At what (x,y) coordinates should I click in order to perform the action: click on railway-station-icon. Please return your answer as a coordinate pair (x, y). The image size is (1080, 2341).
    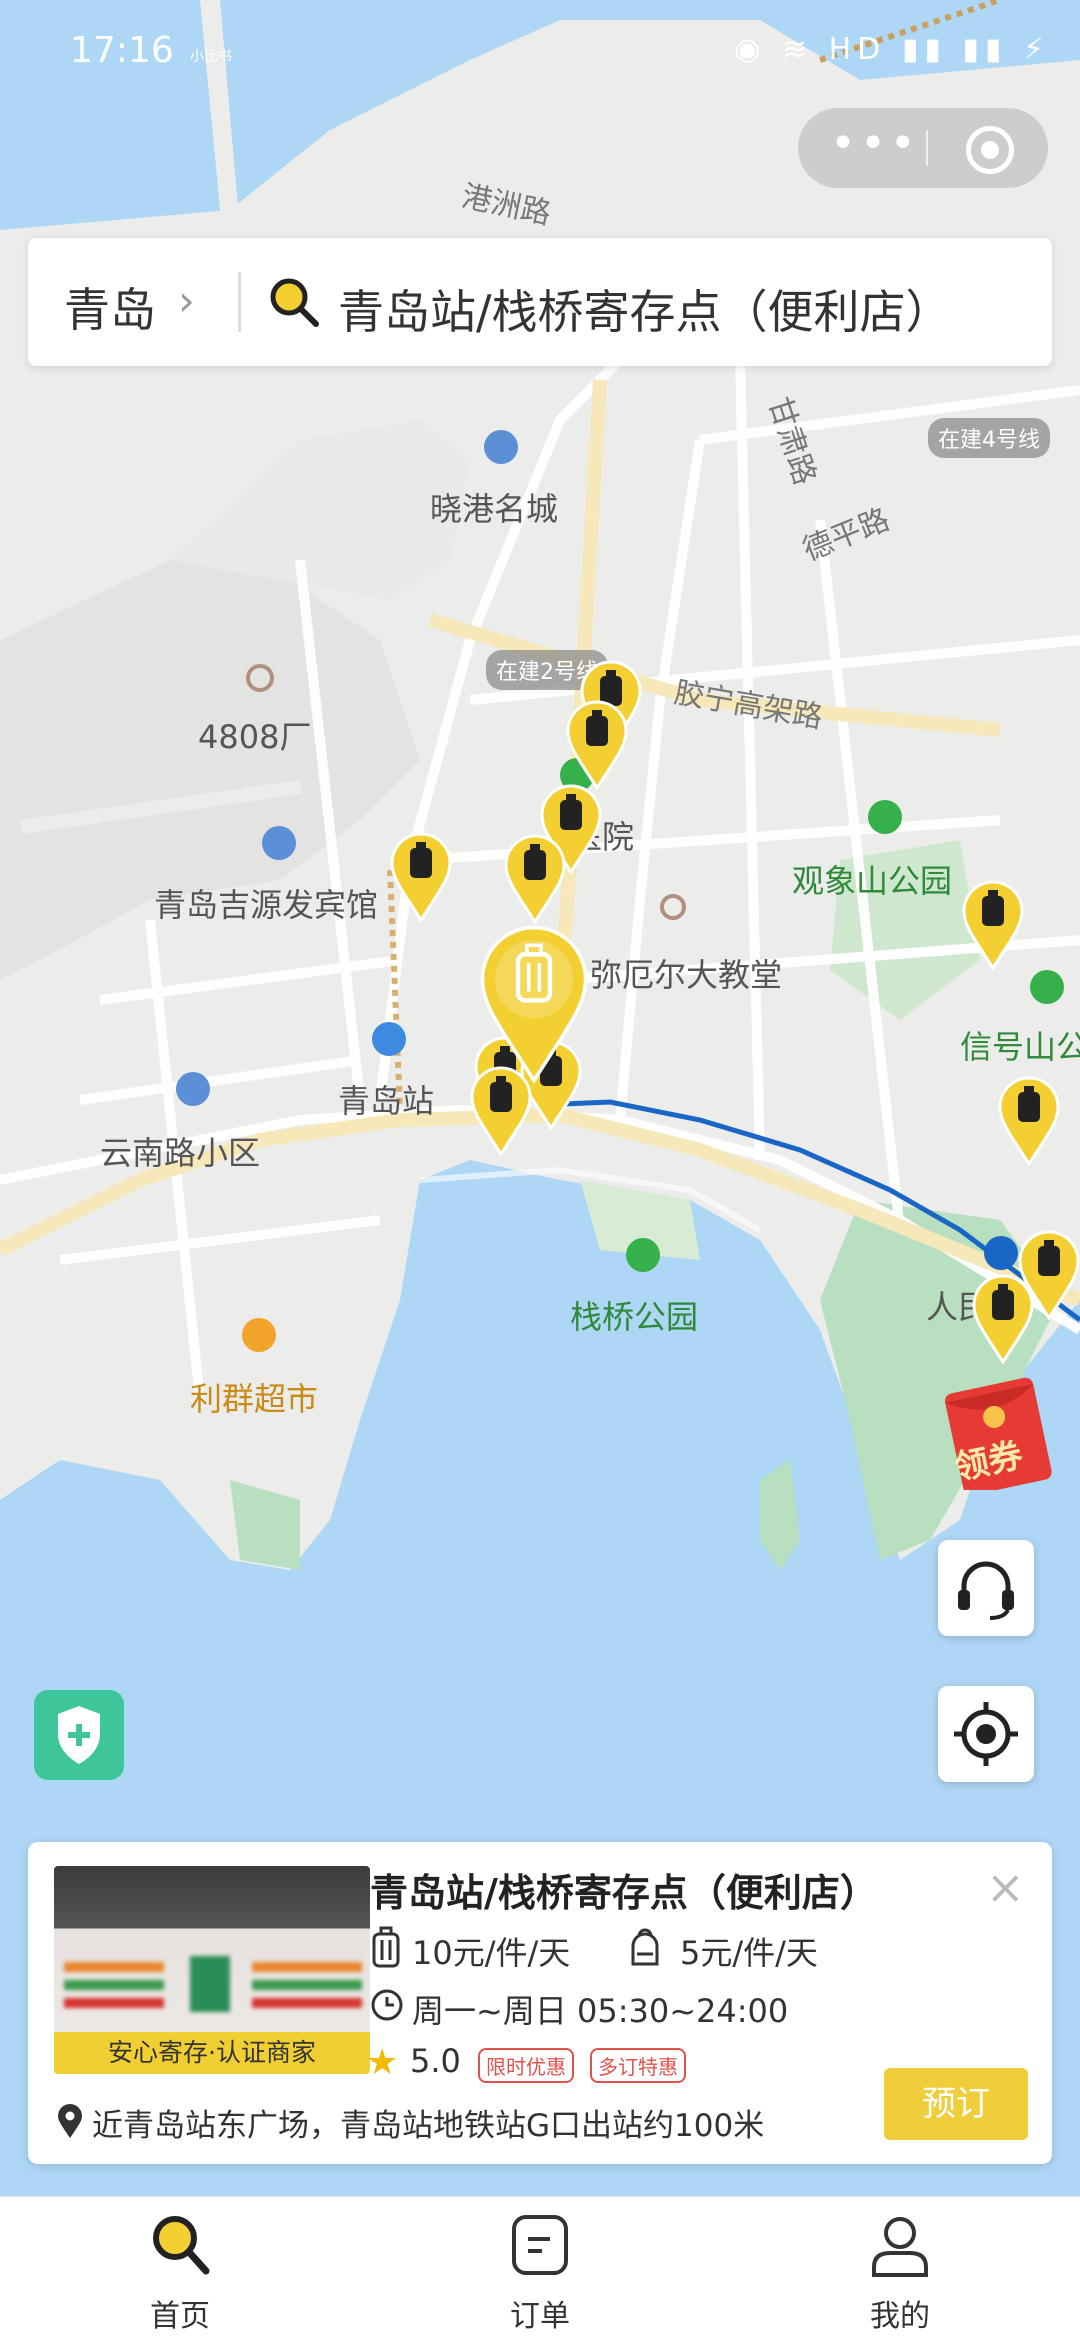
    Looking at the image, I should click on (389, 1039).